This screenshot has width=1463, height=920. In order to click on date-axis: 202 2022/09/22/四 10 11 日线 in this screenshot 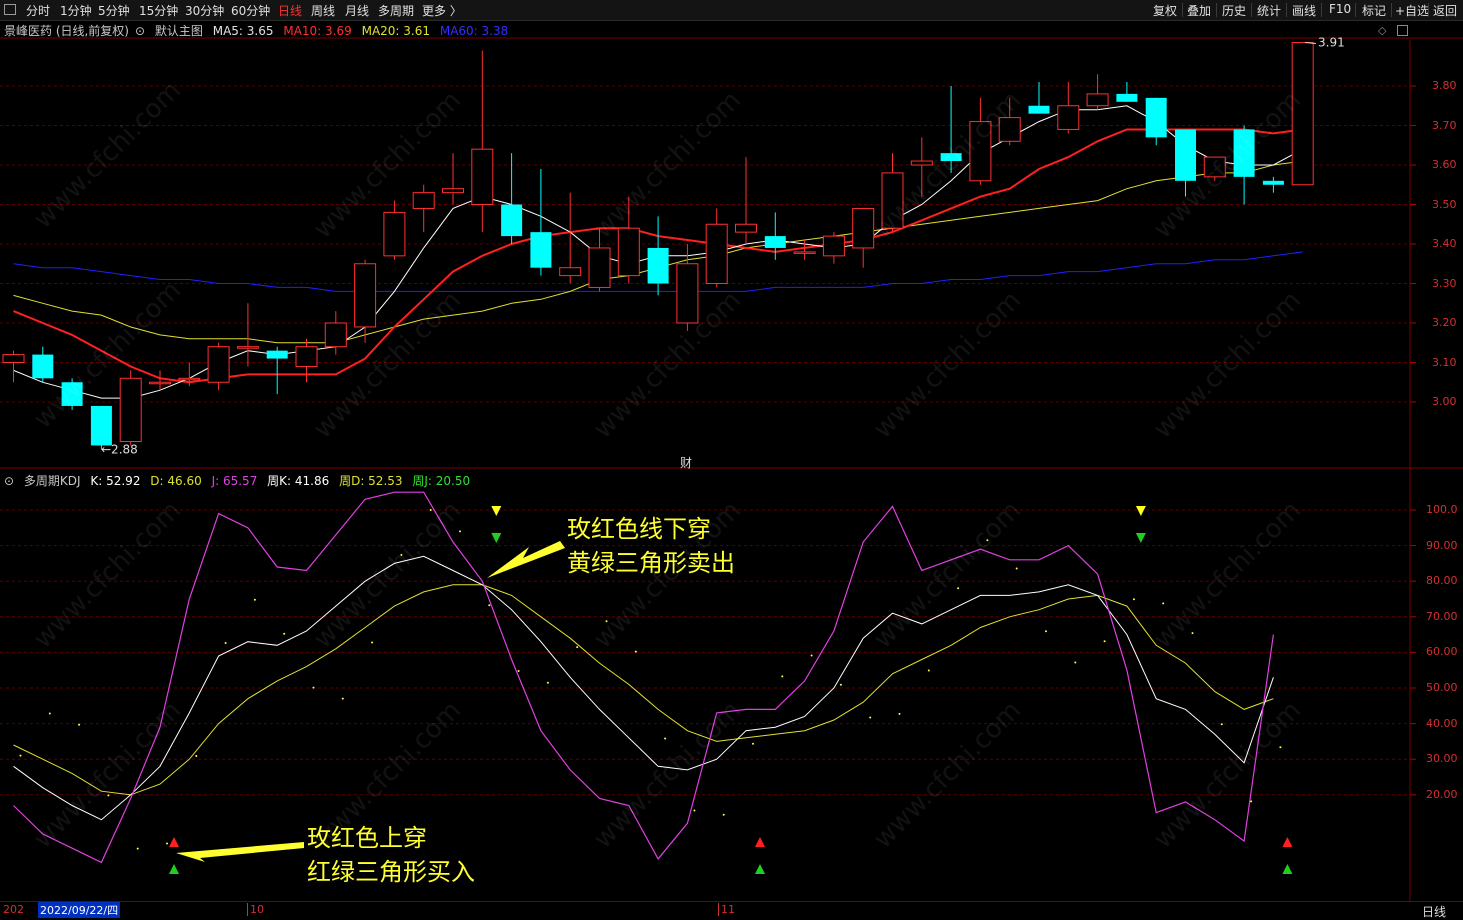, I will do `click(731, 910)`.